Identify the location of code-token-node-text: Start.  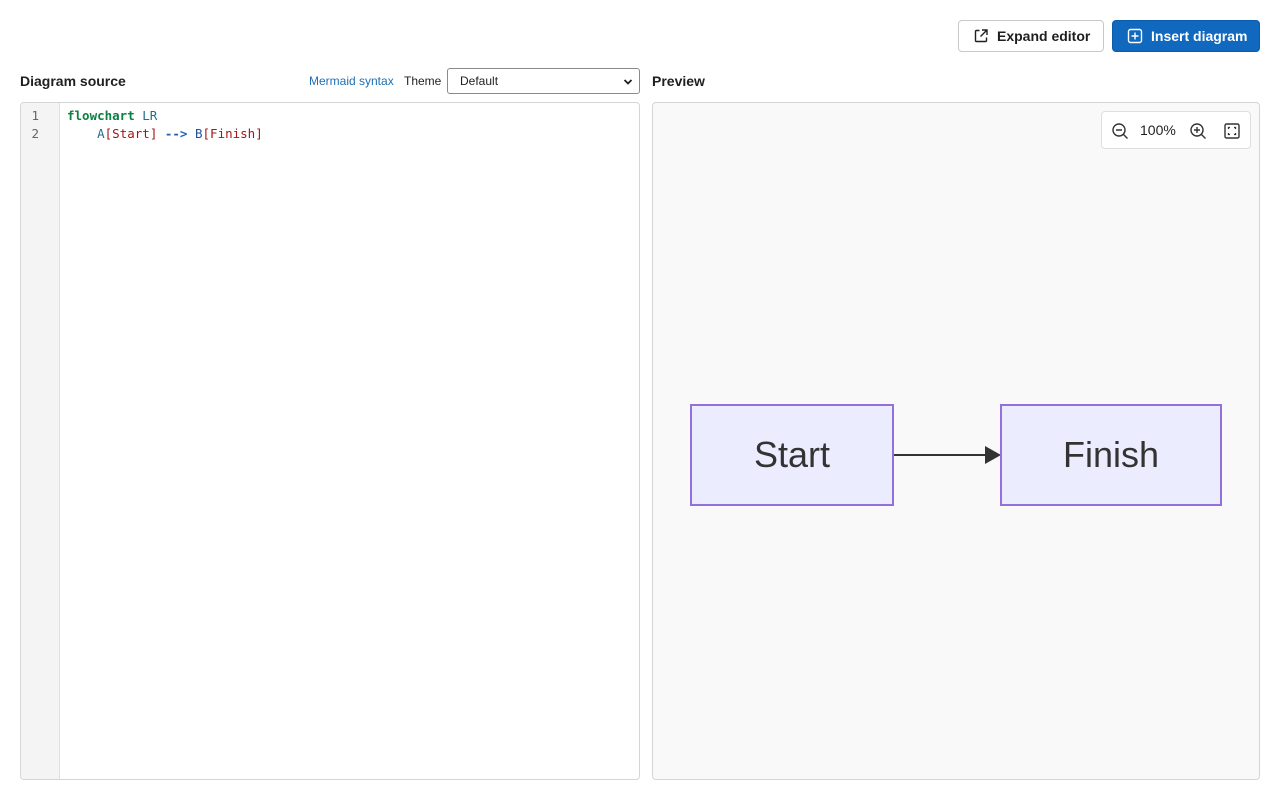
(131, 133).